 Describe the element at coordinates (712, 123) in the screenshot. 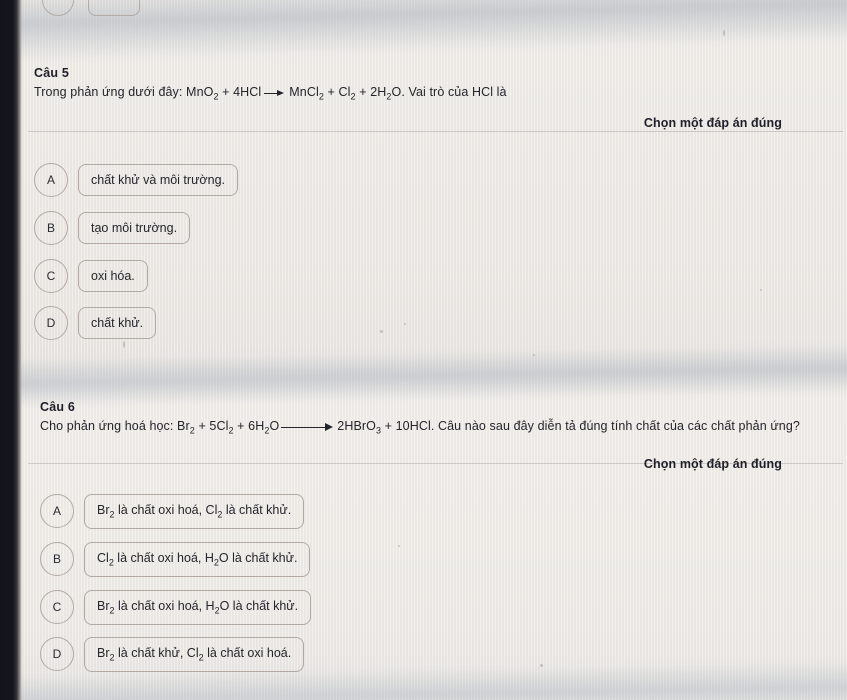

I see `question-5-instruction: Chọn một đáp án đúng` at that location.